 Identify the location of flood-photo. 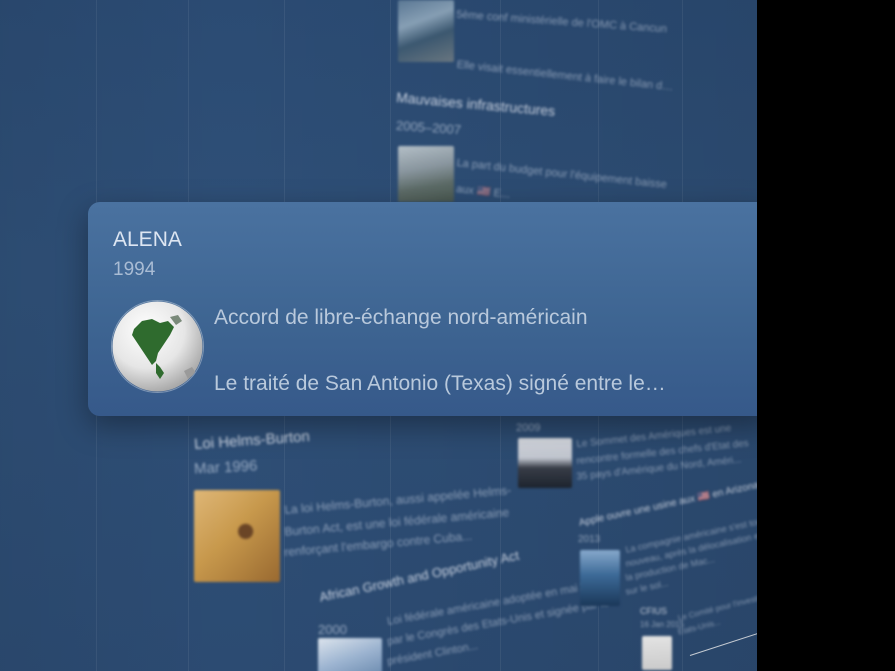
(426, 174).